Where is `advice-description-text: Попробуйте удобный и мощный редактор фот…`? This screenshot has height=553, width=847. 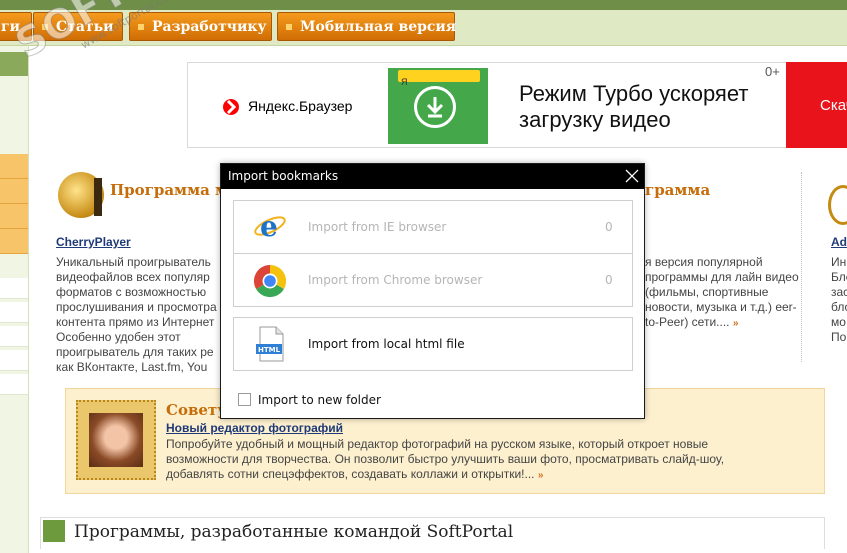
advice-description-text: Попробуйте удобный и мощный редактор фот… is located at coordinates (445, 459).